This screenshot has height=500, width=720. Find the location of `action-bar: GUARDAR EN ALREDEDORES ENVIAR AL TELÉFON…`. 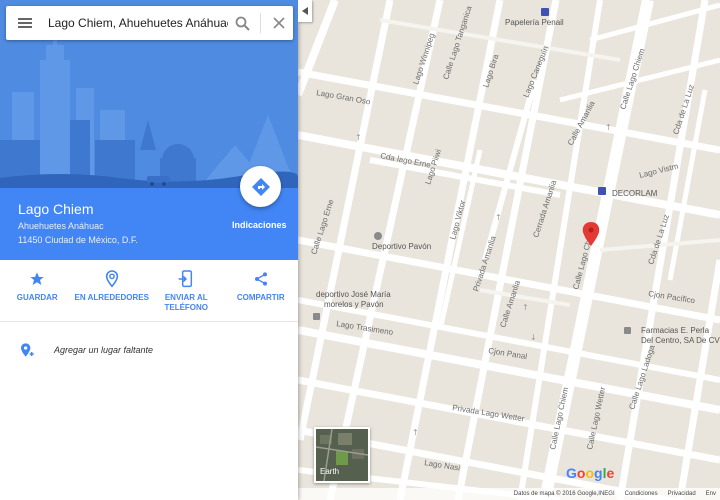

action-bar: GUARDAR EN ALREDEDORES ENVIAR AL TELÉFON… is located at coordinates (149, 291).